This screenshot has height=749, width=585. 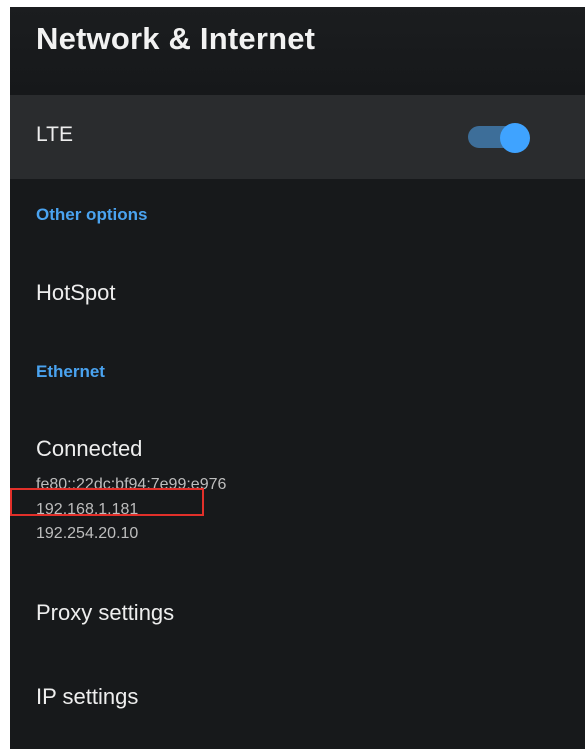 I want to click on ethernet-connected-item: Connected, so click(x=89, y=449).